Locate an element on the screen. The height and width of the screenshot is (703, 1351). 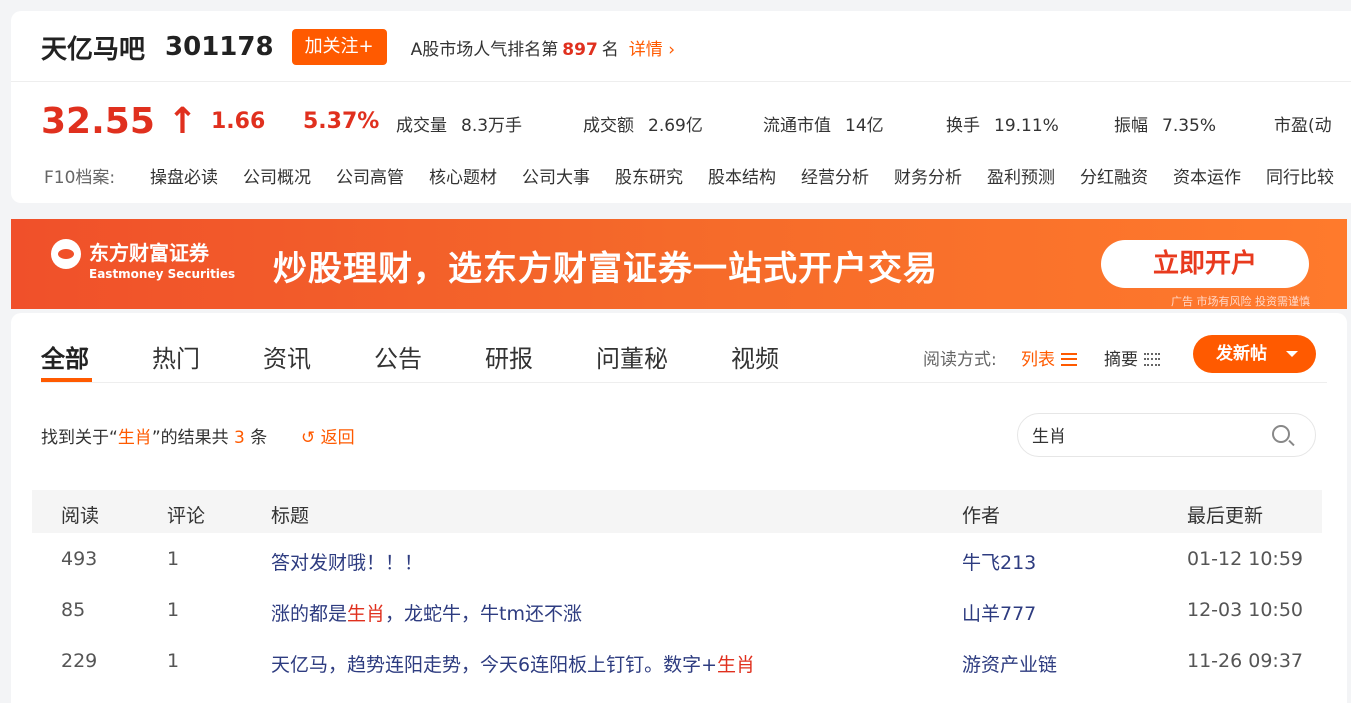
stat-label: 成交额 is located at coordinates (608, 126).